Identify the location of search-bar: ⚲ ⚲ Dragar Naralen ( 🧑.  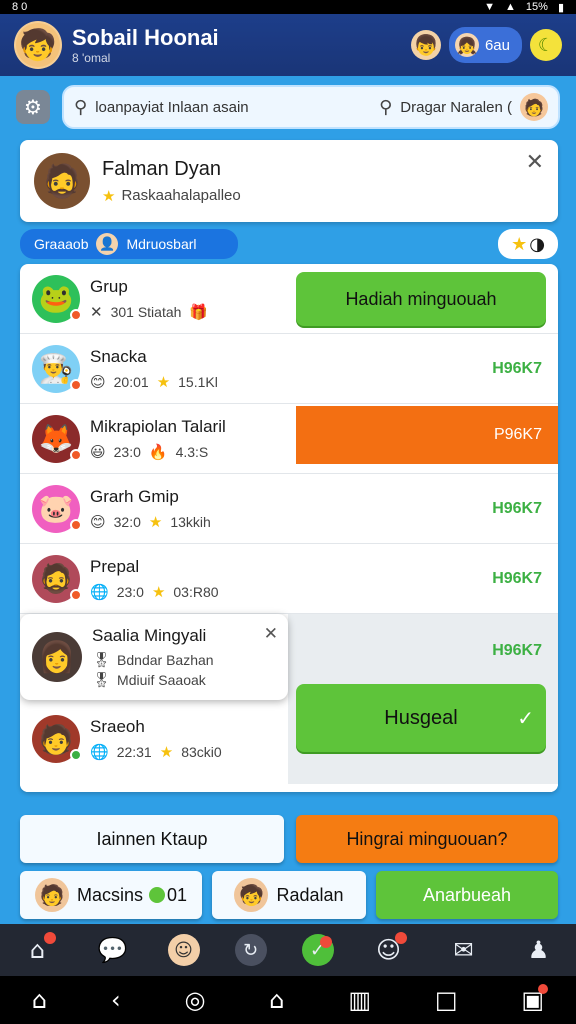
(311, 107).